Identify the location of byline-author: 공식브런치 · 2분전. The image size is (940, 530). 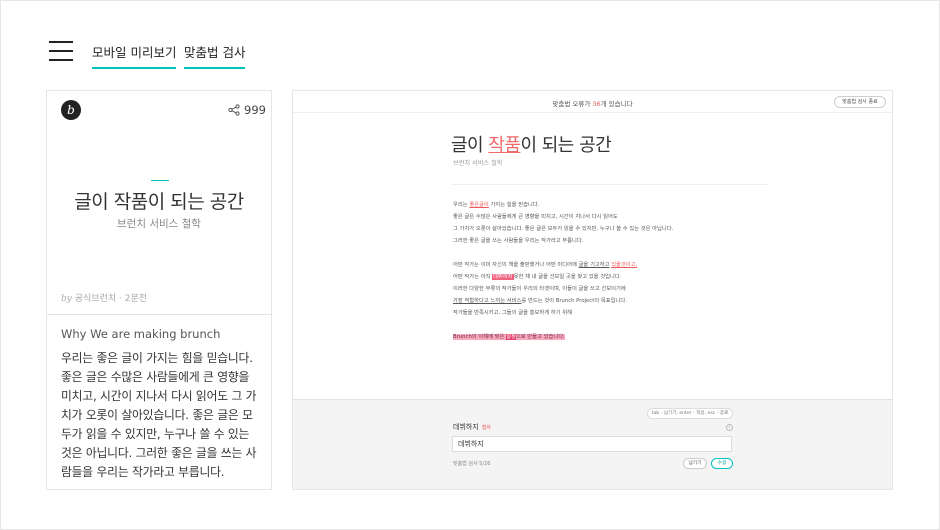
(111, 299).